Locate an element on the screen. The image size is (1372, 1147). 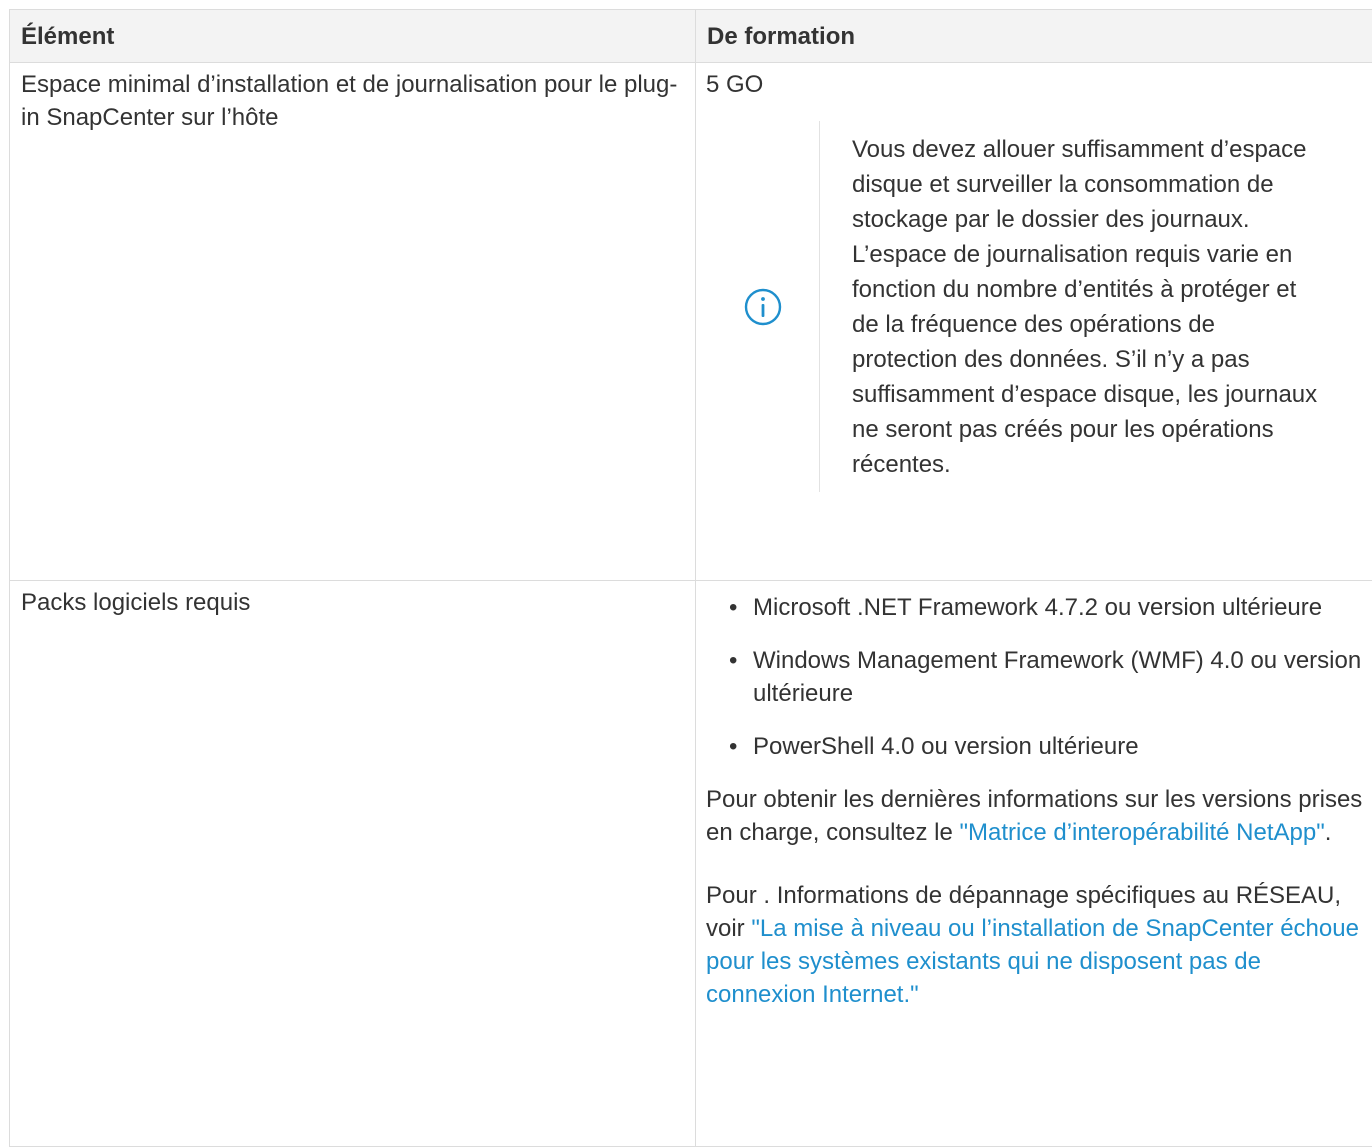
list-item: PowerShell 4.0 ou version ultérieure is located at coordinates (1049, 746).